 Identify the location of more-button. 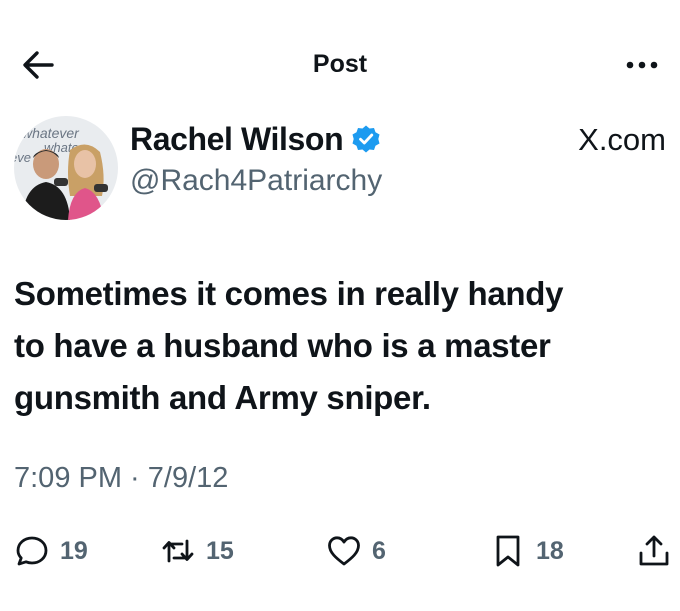
(642, 65).